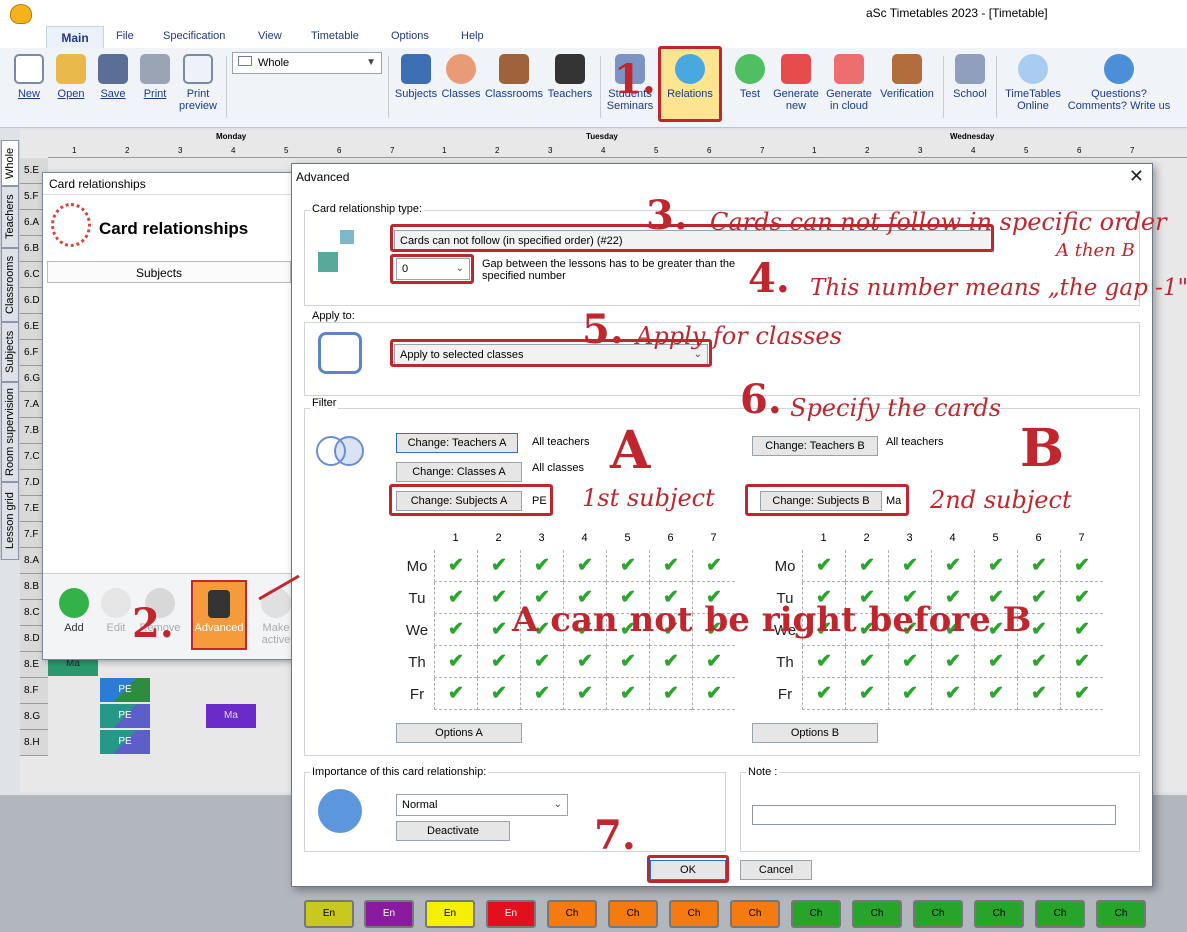 Image resolution: width=1187 pixels, height=932 pixels. What do you see at coordinates (10, 163) in the screenshot?
I see `side-tab-whole: Whole` at bounding box center [10, 163].